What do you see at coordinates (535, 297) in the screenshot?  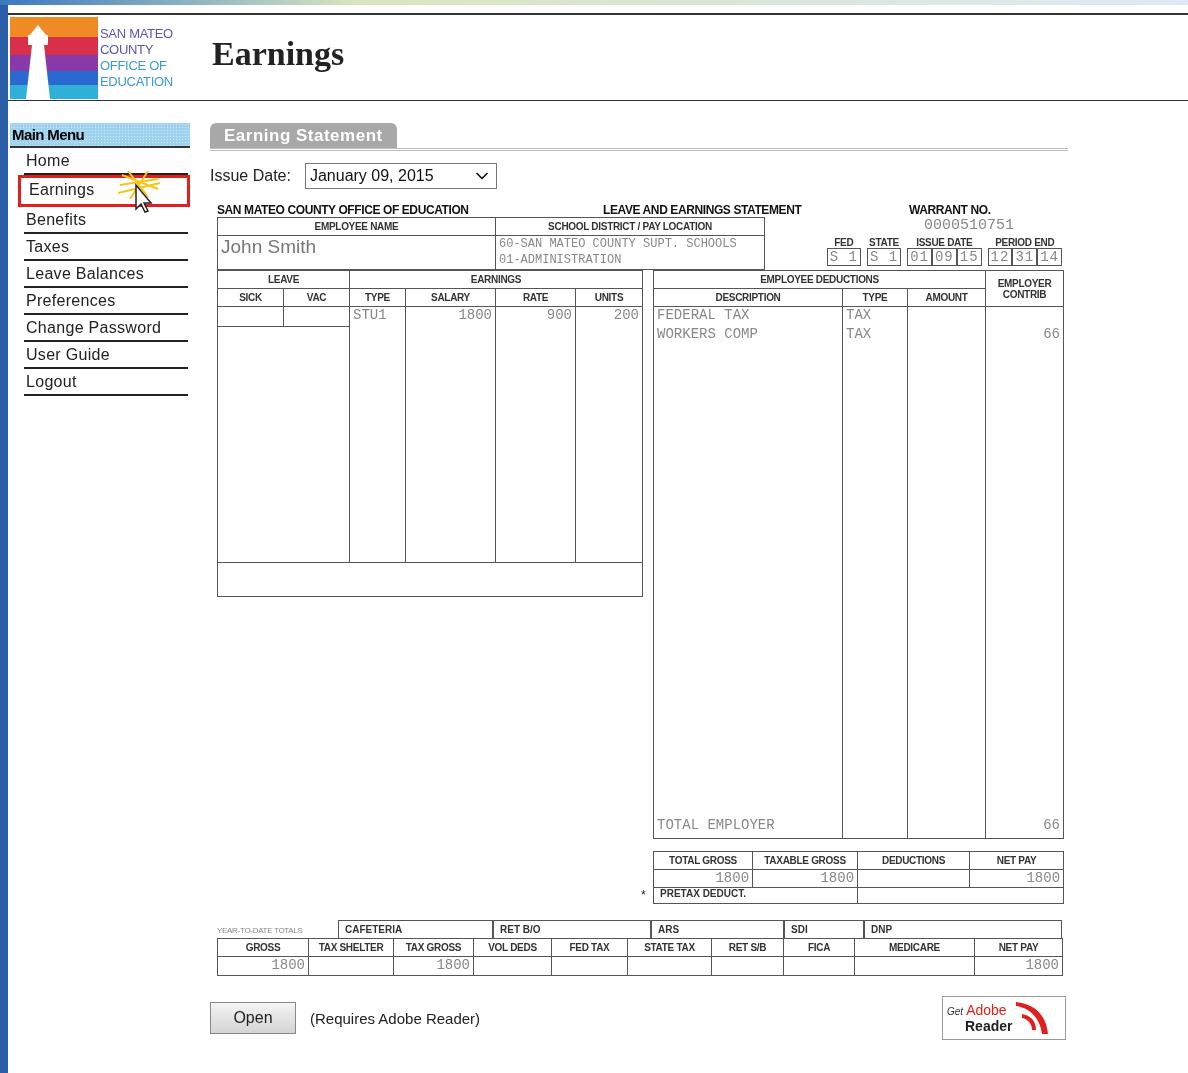 I see `column-header: RATE` at bounding box center [535, 297].